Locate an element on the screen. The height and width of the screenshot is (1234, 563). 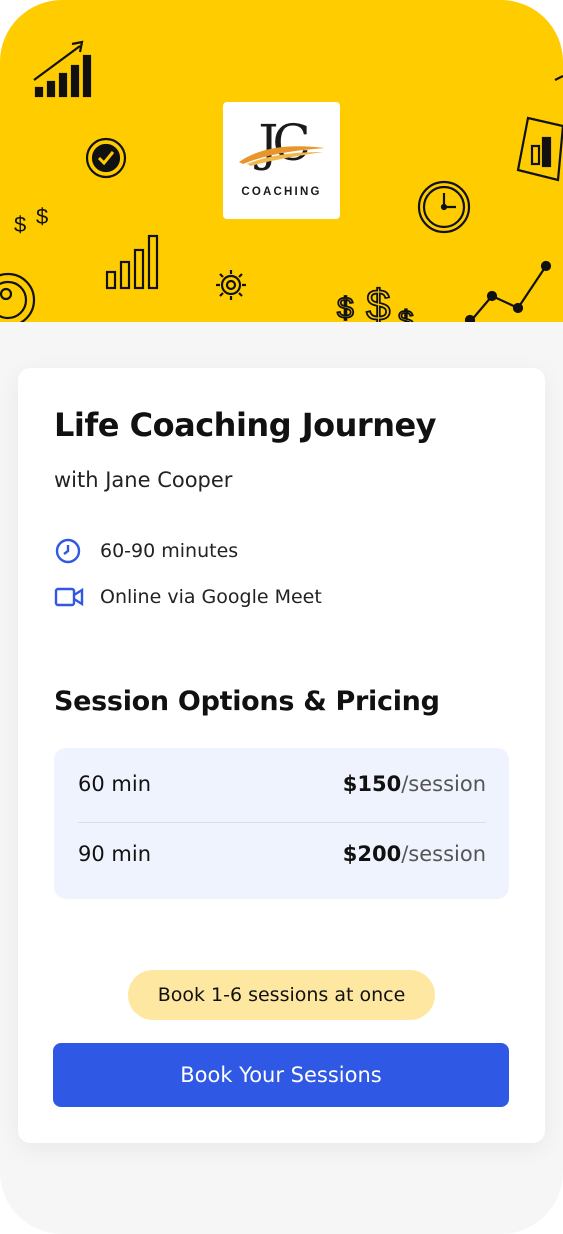
price-value: $200/session is located at coordinates (414, 854).